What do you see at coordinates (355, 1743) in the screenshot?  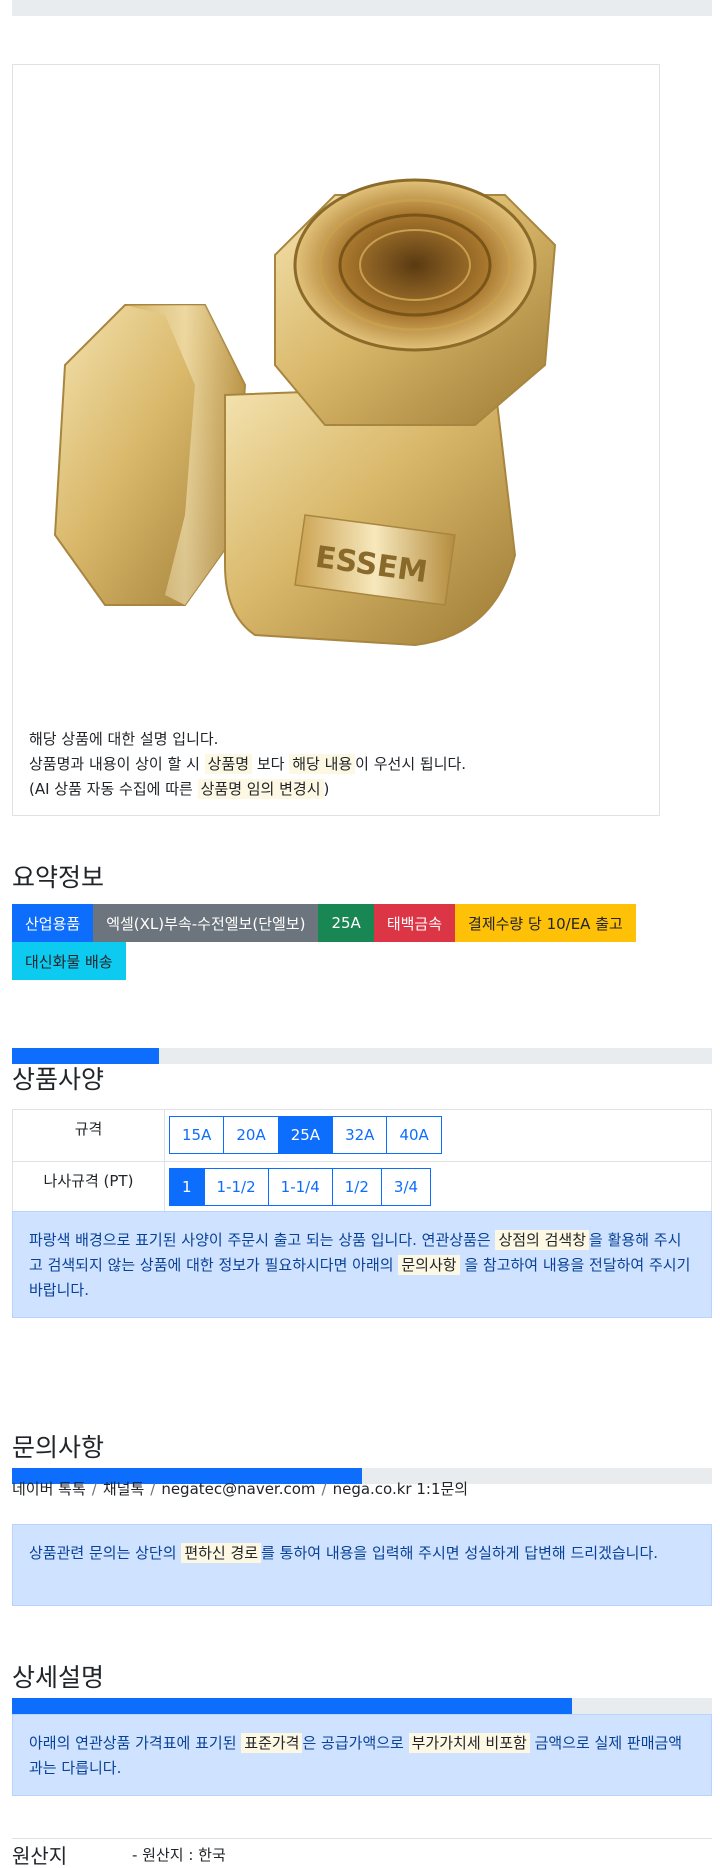 I see `notice-text: 은 공급가액으로` at bounding box center [355, 1743].